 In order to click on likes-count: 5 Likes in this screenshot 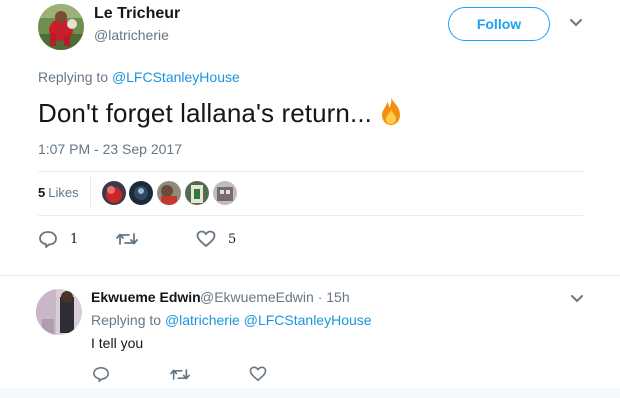, I will do `click(58, 192)`.